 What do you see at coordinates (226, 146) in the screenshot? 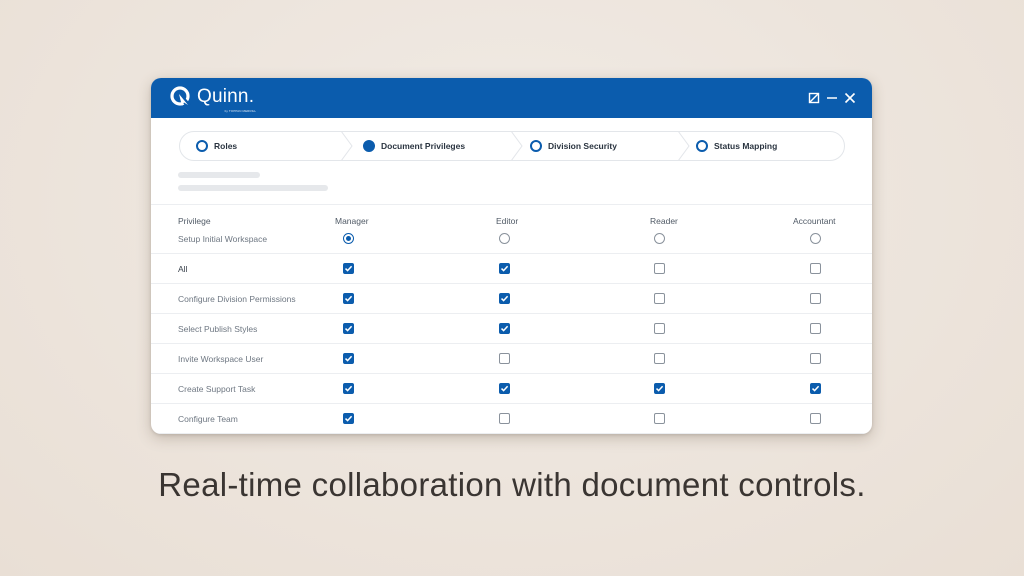
I see `step-label: Roles` at bounding box center [226, 146].